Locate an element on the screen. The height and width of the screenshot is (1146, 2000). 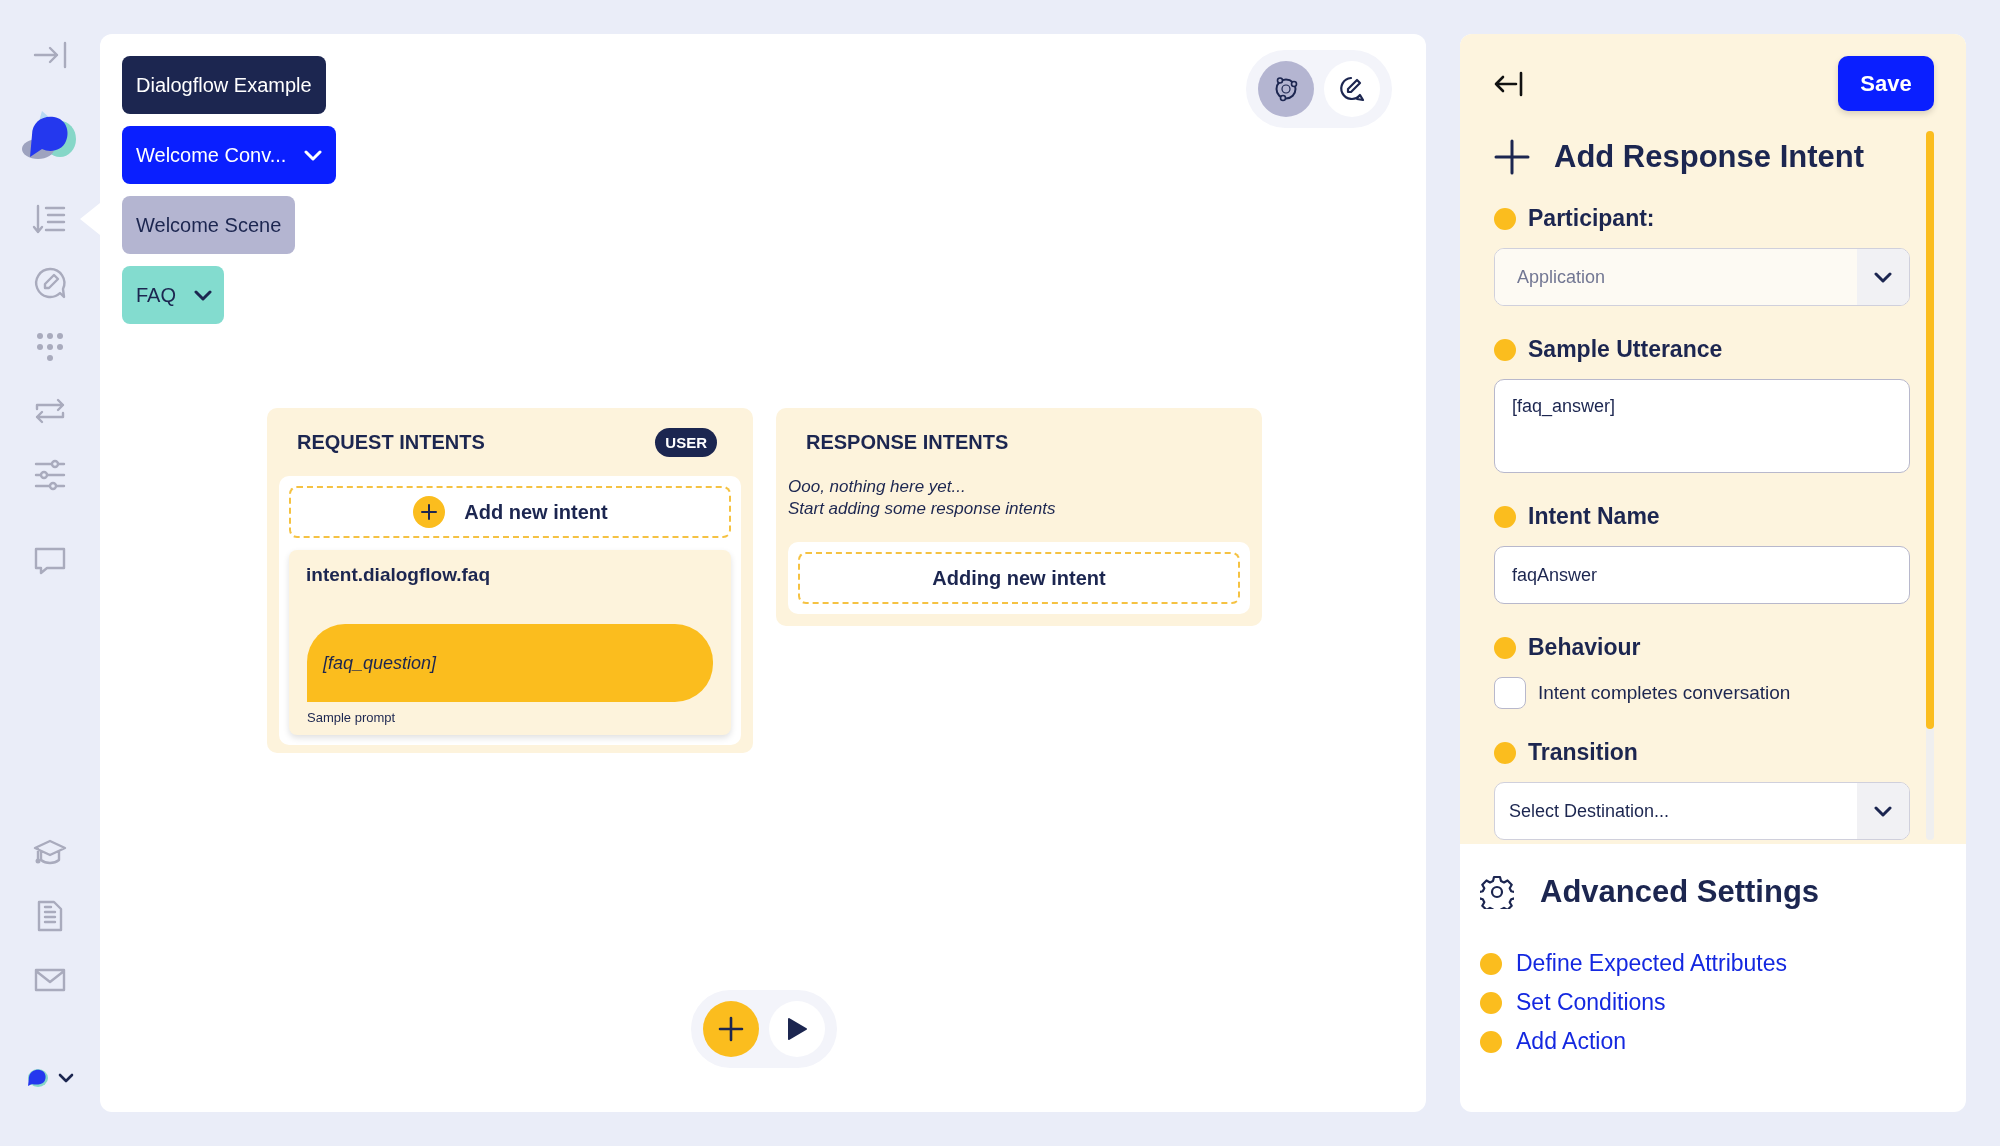
empty-message: Start adding some response intents is located at coordinates (922, 509).